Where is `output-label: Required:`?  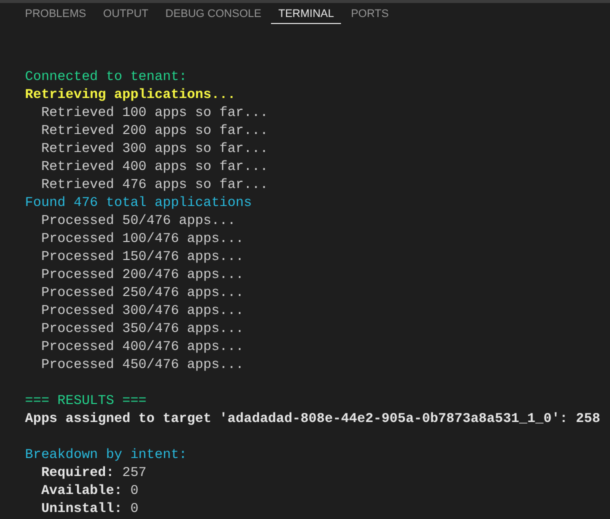
output-label: Required: is located at coordinates (77, 473).